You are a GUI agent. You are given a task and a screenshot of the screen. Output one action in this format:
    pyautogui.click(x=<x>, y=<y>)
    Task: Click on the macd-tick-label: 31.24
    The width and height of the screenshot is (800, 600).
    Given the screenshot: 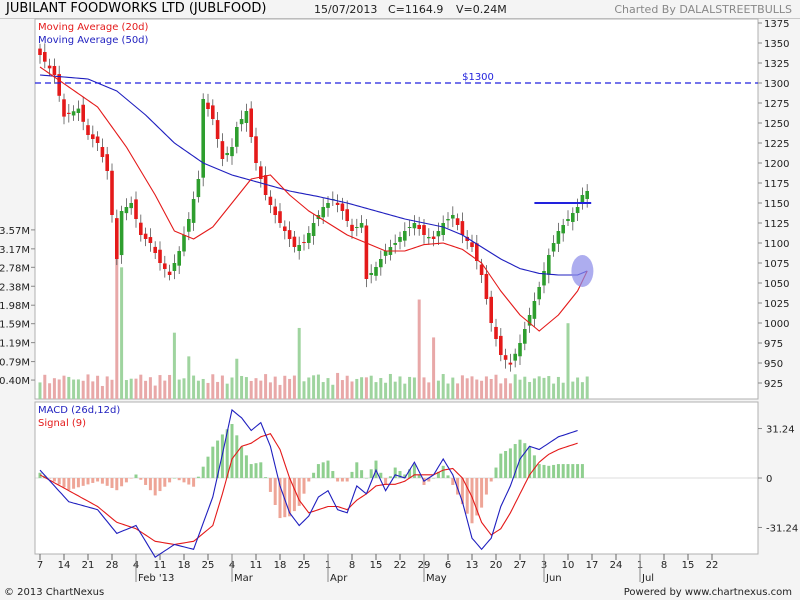 What is the action you would take?
    pyautogui.click(x=780, y=430)
    